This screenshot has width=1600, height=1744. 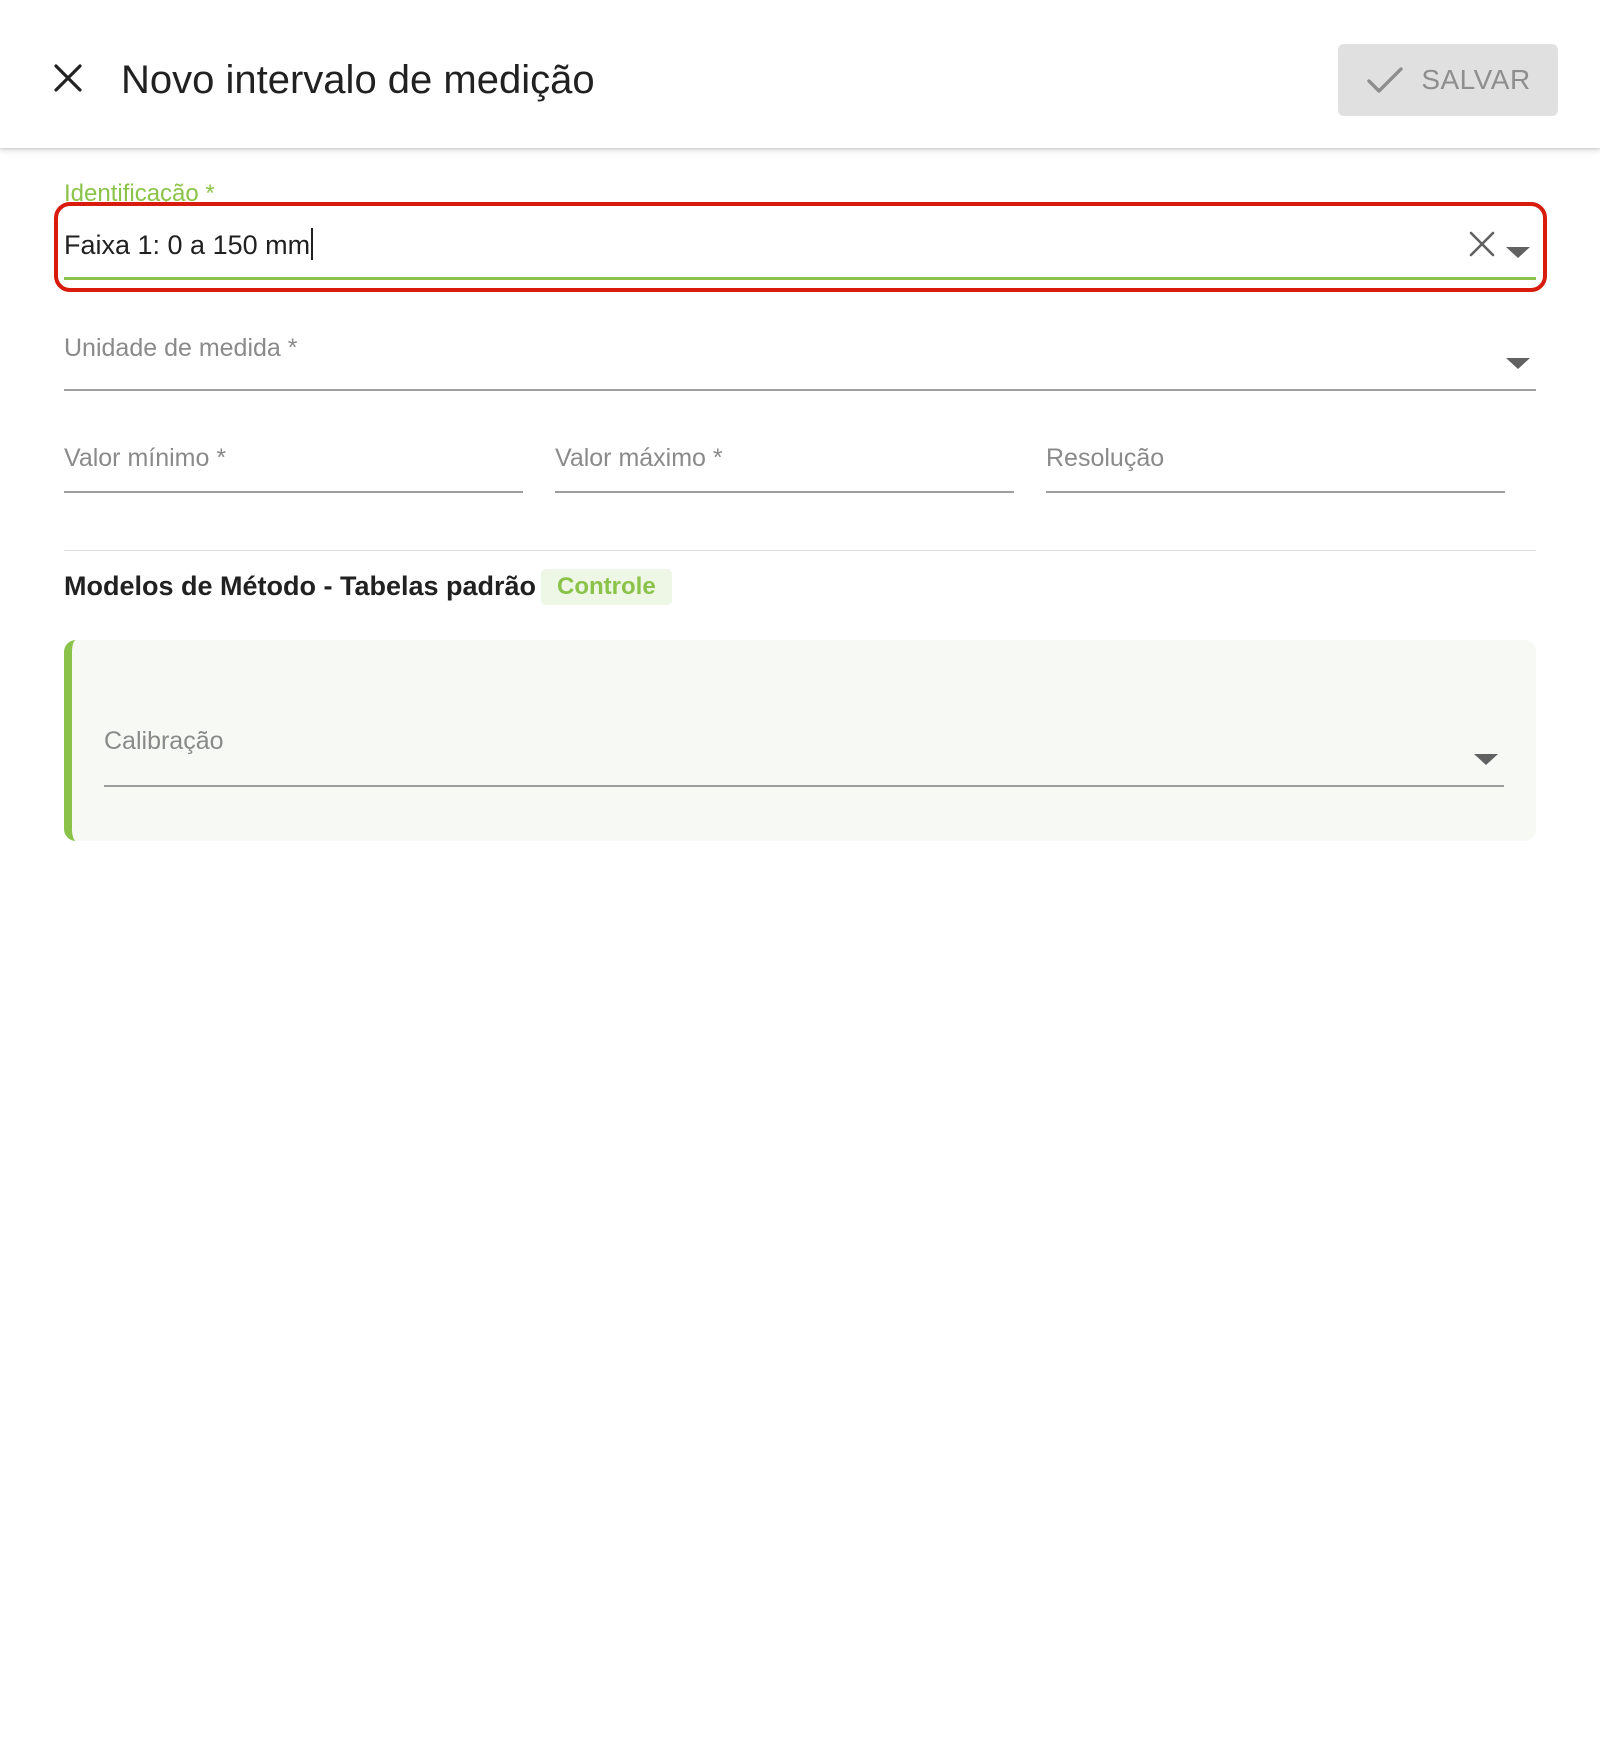 I want to click on calibracao-panel, so click(x=800, y=740).